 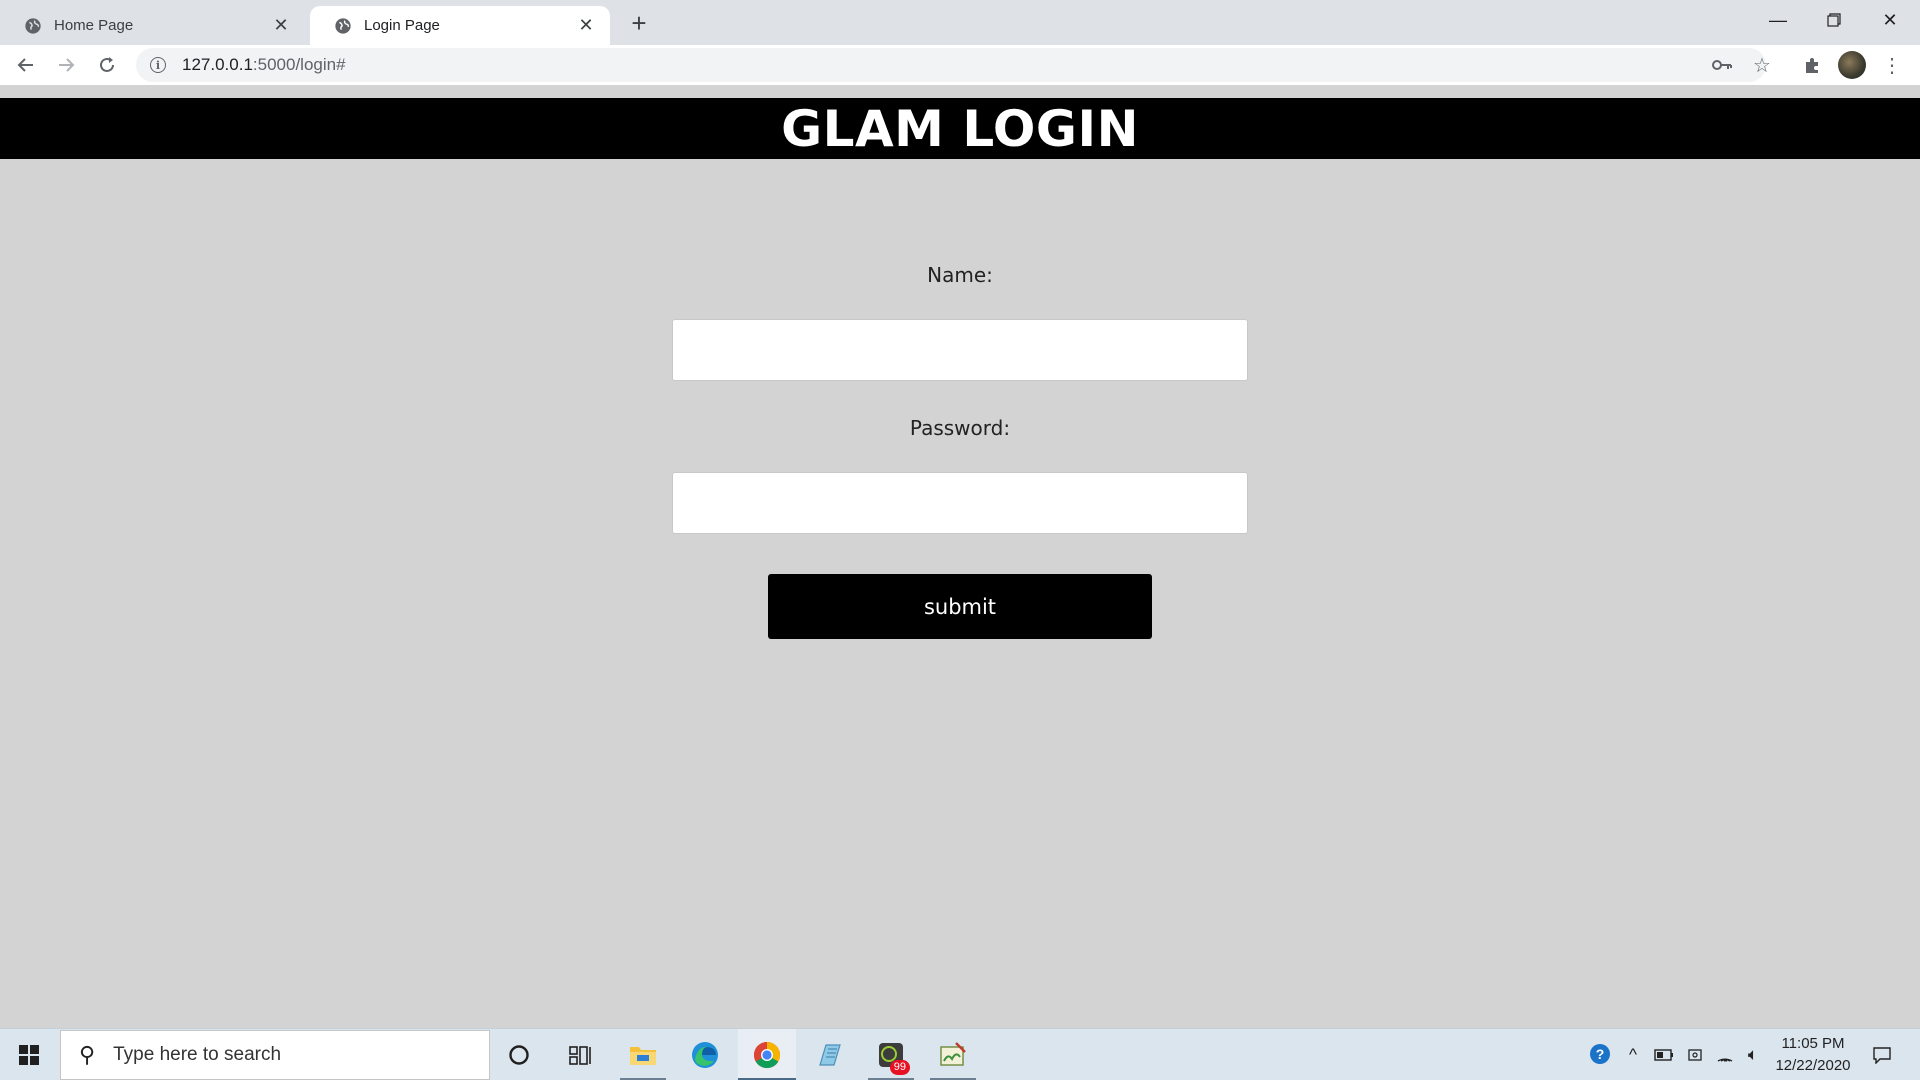 I want to click on mail-badge: 99, so click(x=899, y=1067).